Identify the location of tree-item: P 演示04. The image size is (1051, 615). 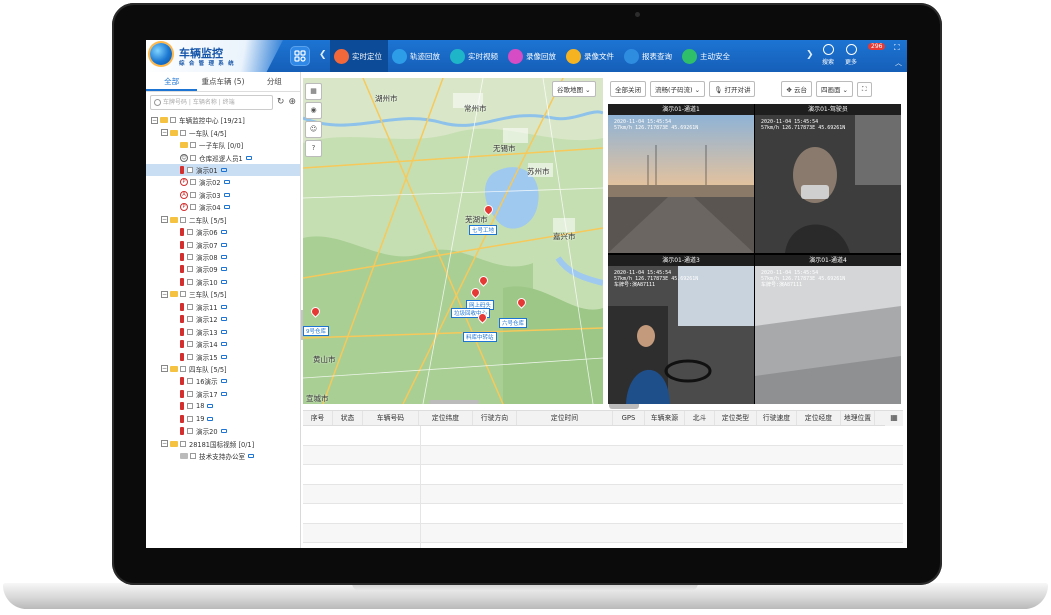
(223, 207).